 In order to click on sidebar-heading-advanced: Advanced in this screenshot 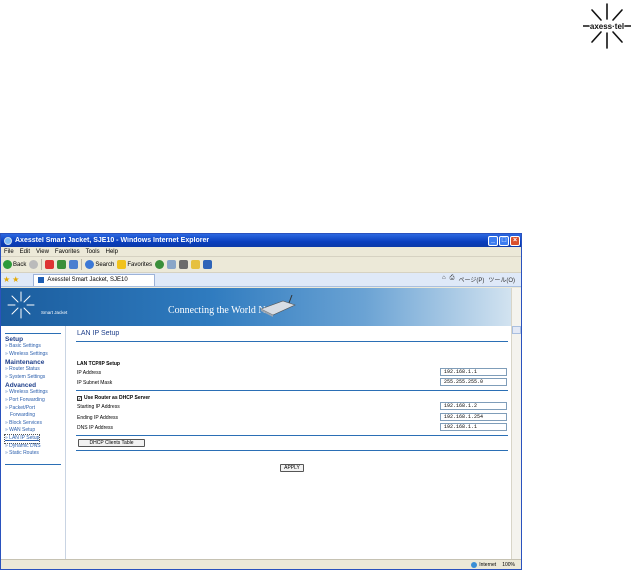, I will do `click(21, 386)`.